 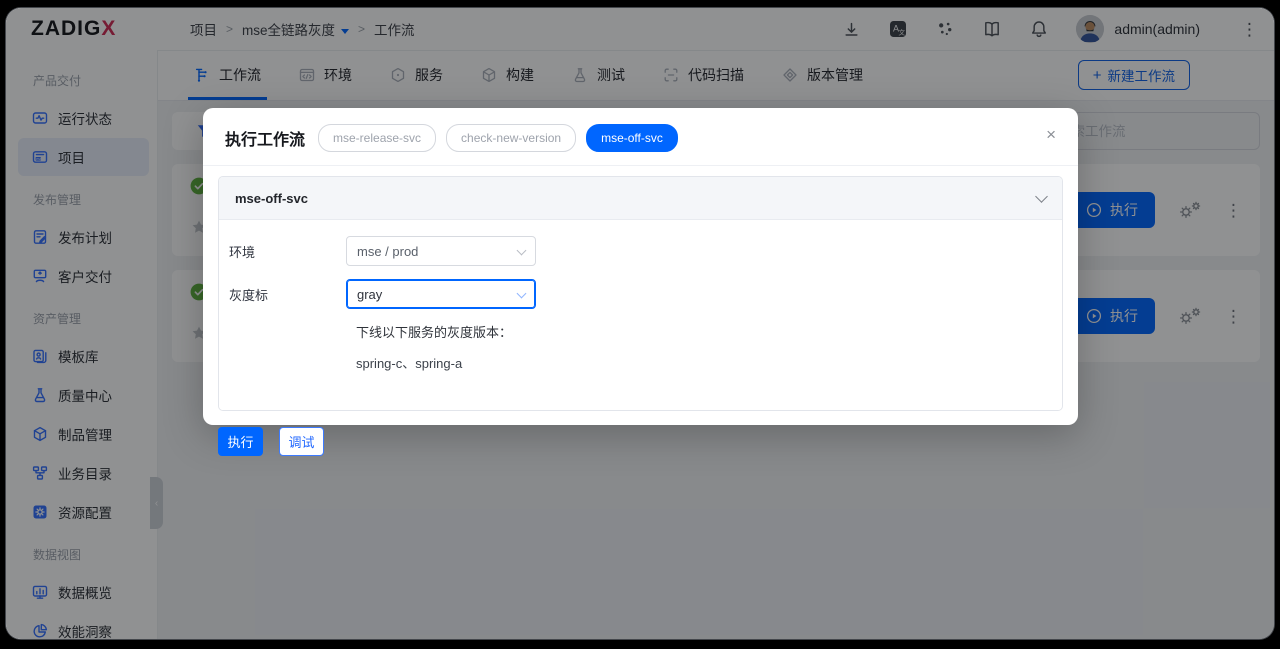 I want to click on gray-tag-field-label: 灰度标, so click(x=249, y=295).